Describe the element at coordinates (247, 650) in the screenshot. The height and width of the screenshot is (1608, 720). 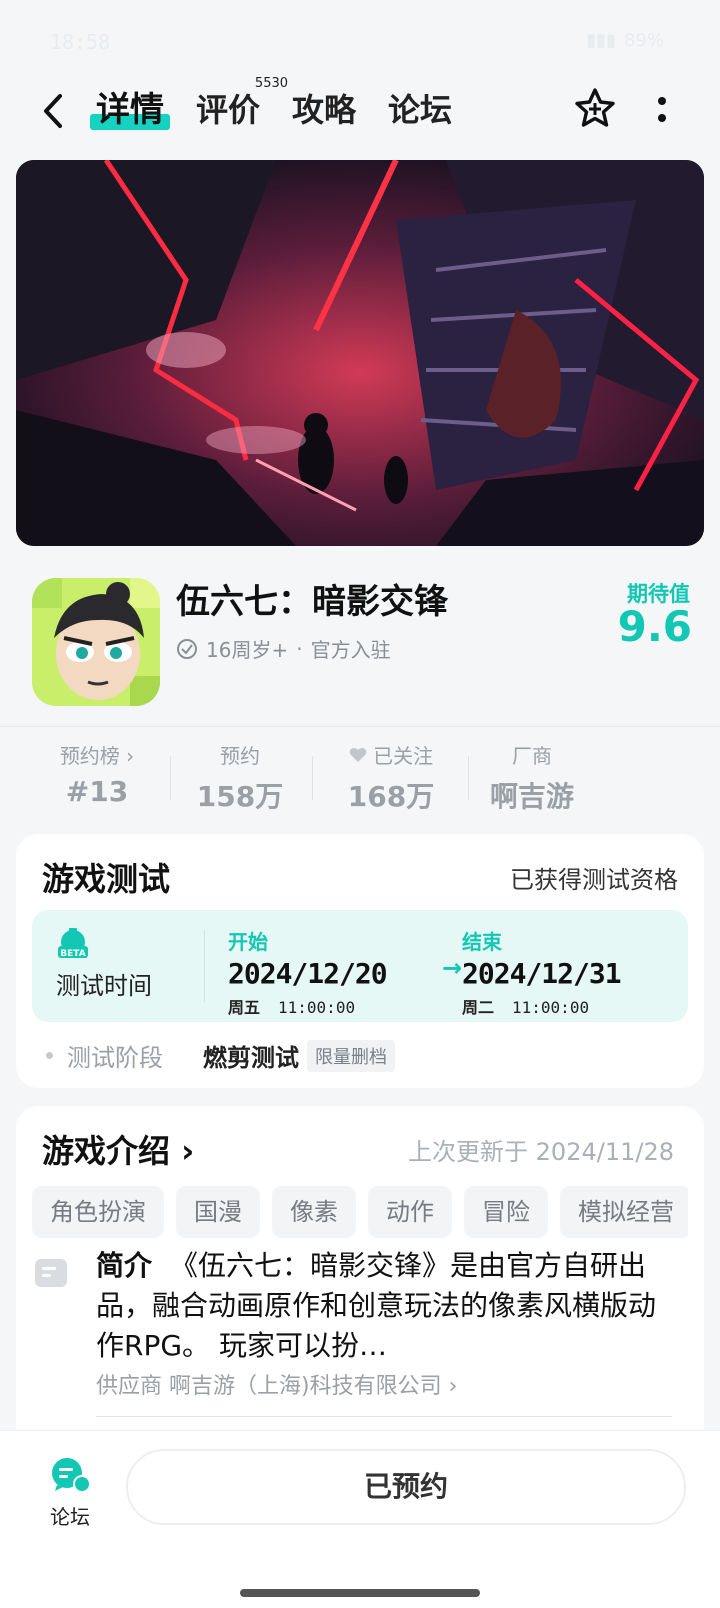
I see `age-rating: 16周岁+` at that location.